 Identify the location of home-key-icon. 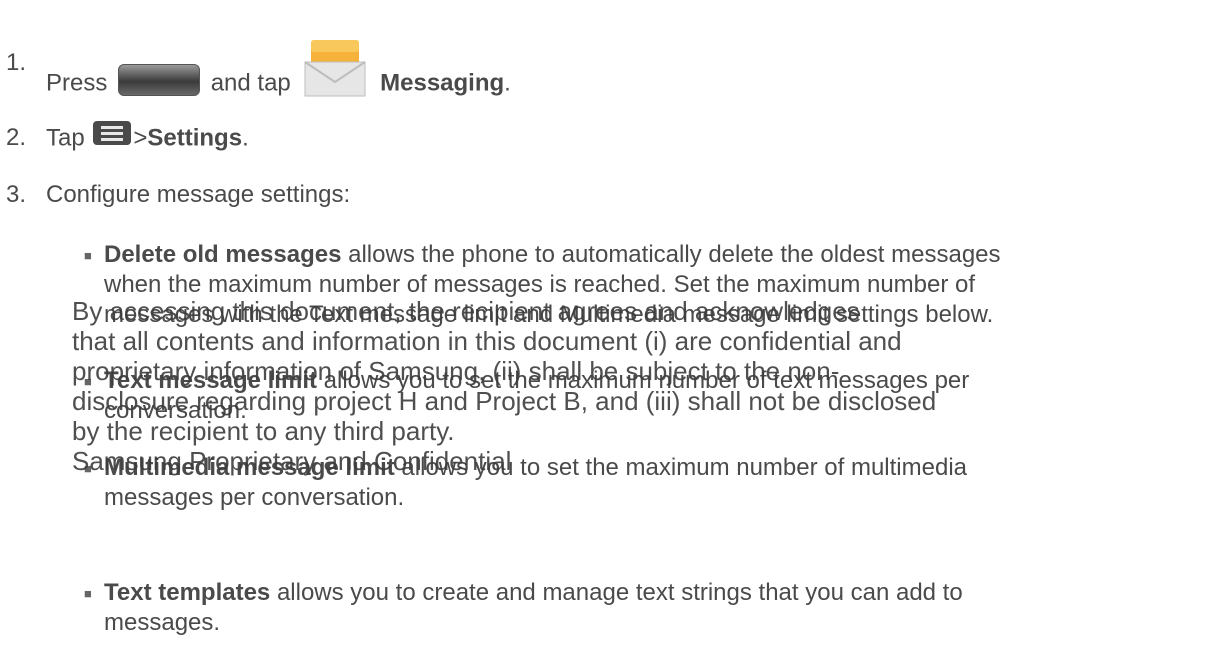
(159, 80).